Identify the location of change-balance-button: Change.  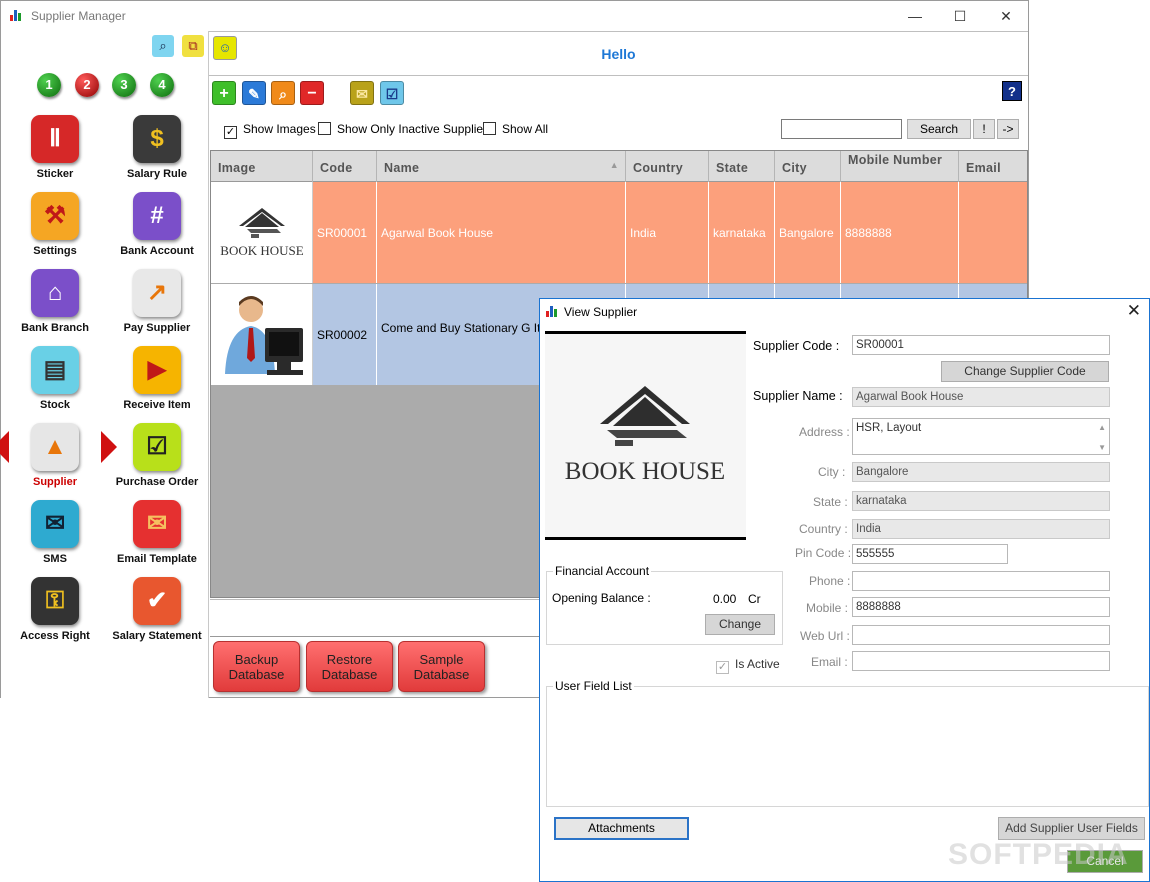
(740, 624).